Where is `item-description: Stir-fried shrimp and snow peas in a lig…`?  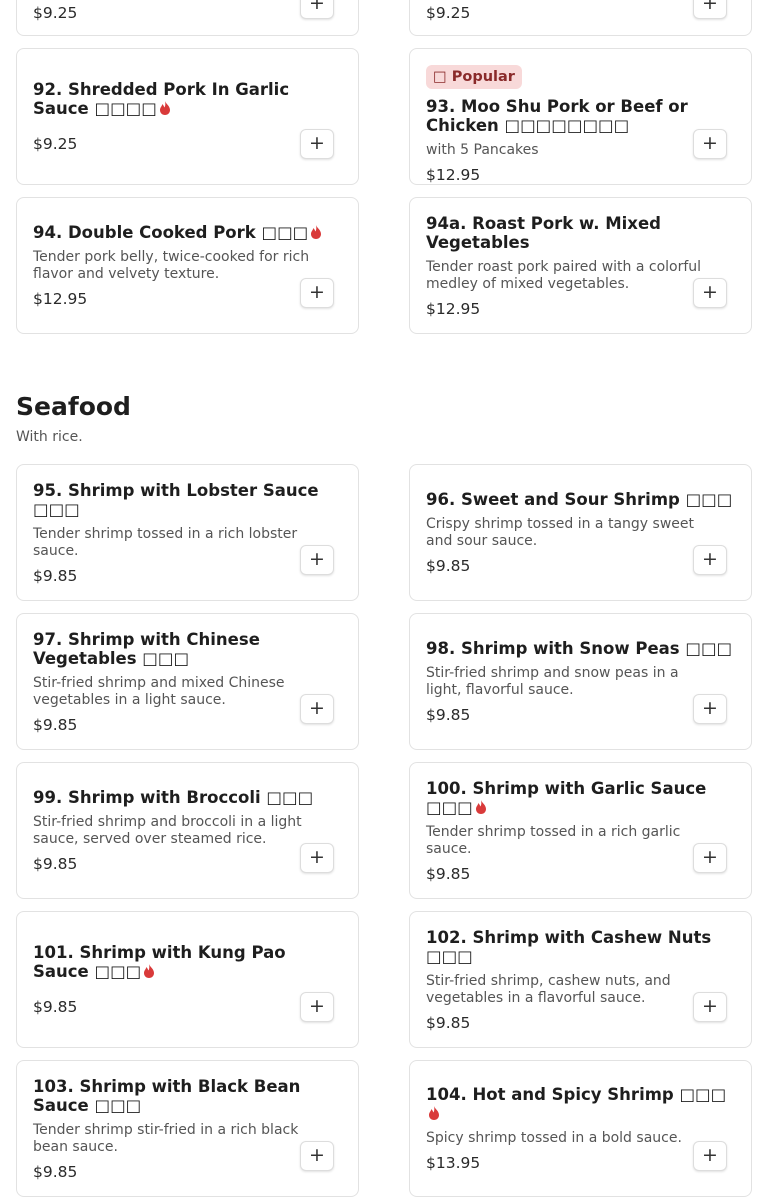 item-description: Stir-fried shrimp and snow peas in a lig… is located at coordinates (552, 681).